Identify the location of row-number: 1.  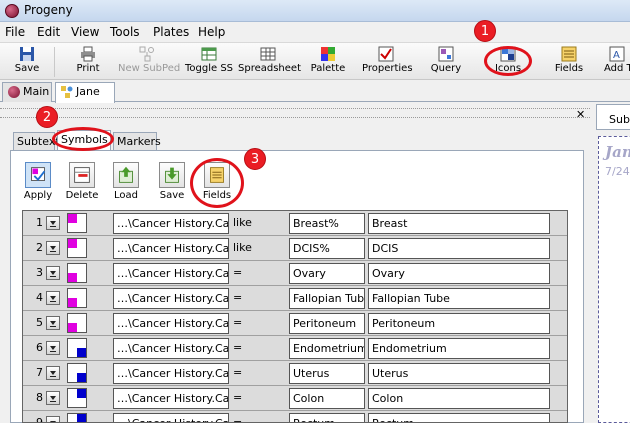
(39, 222).